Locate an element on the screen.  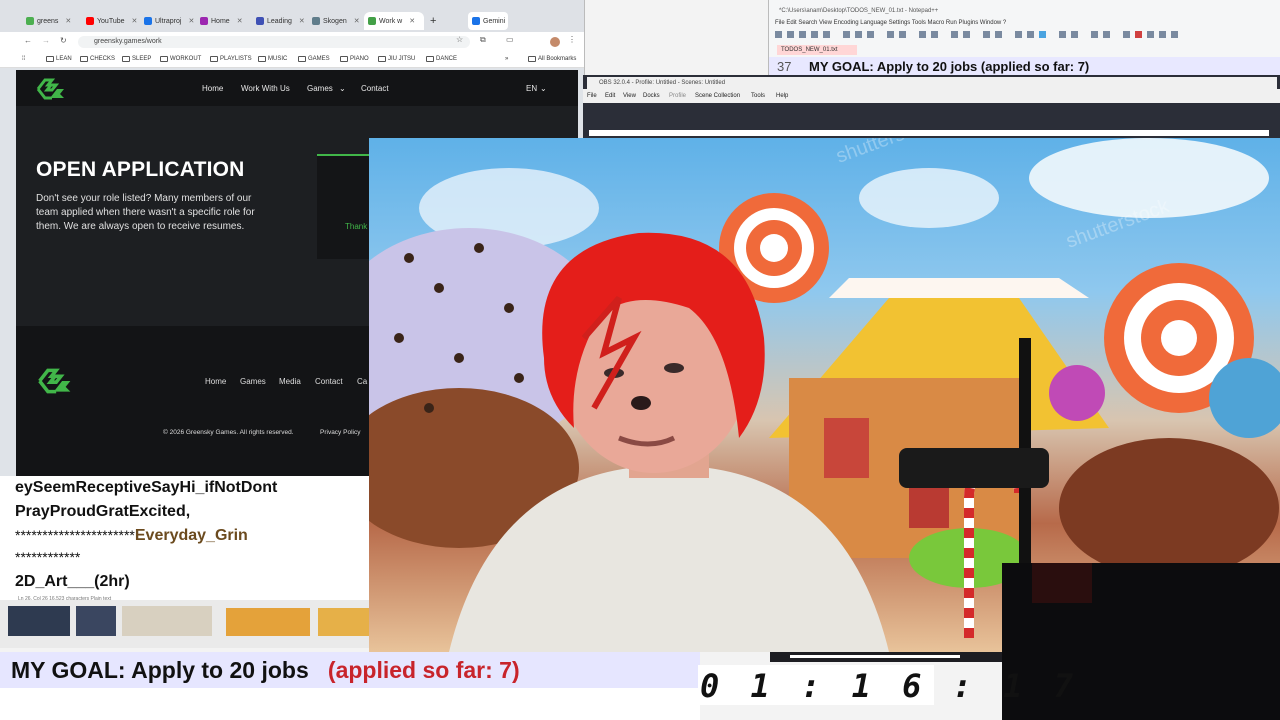
obs-preview-bar is located at coordinates (929, 133).